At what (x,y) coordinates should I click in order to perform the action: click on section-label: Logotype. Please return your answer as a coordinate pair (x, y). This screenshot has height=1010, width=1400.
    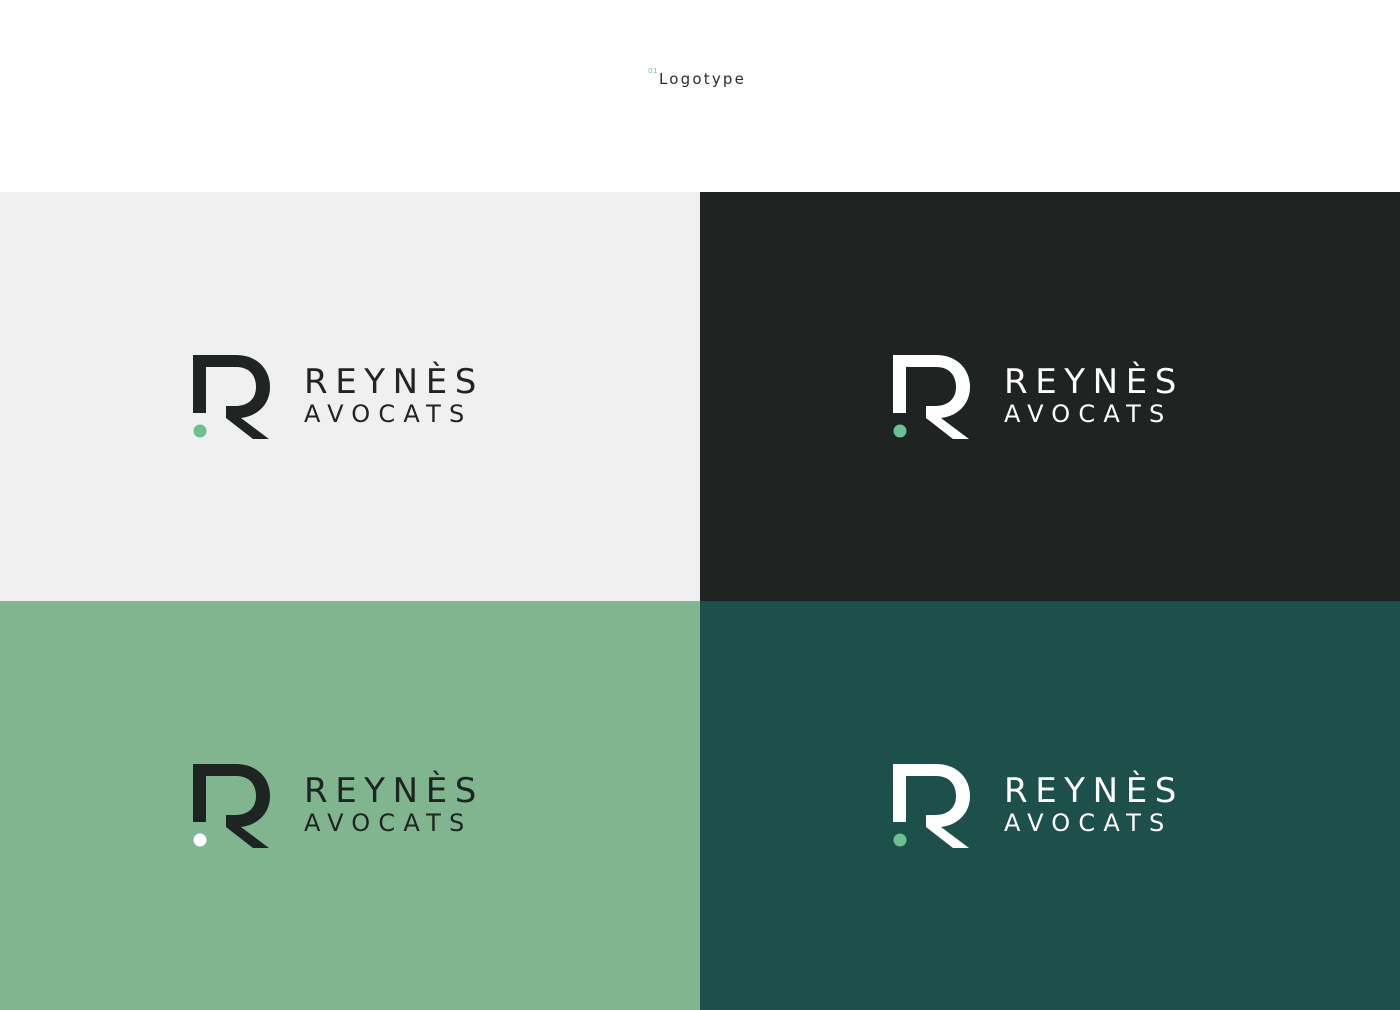
    Looking at the image, I should click on (703, 79).